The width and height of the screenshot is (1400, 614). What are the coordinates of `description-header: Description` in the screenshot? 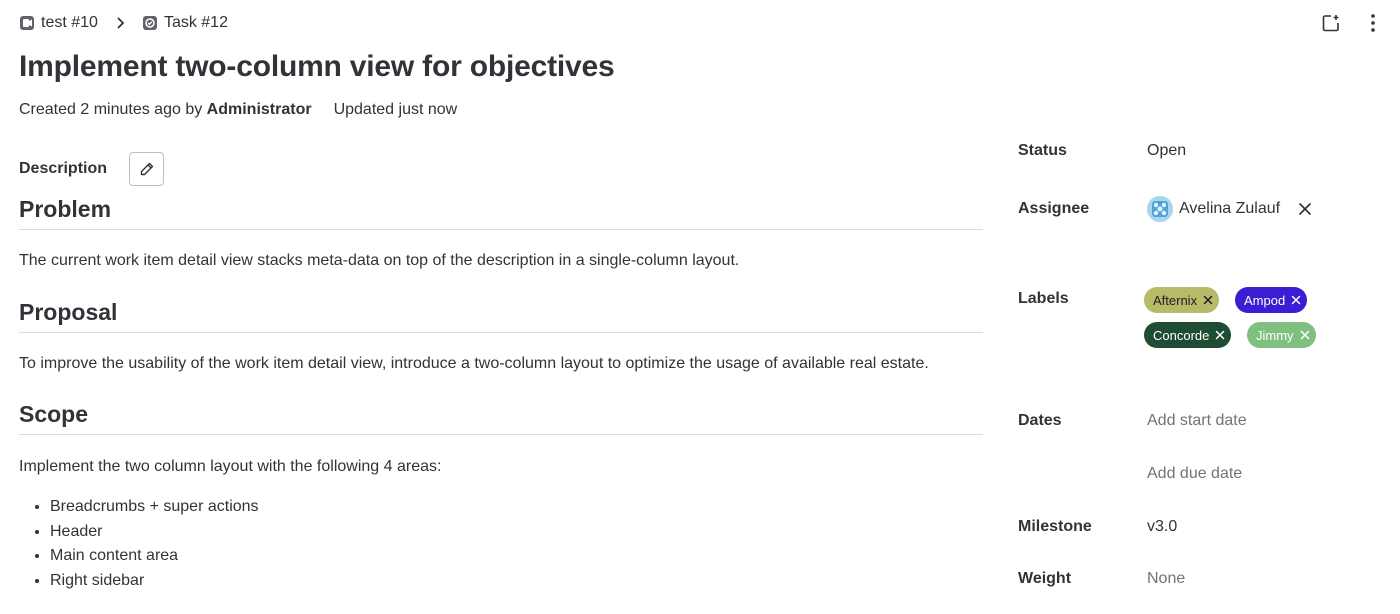 It's located at (501, 169).